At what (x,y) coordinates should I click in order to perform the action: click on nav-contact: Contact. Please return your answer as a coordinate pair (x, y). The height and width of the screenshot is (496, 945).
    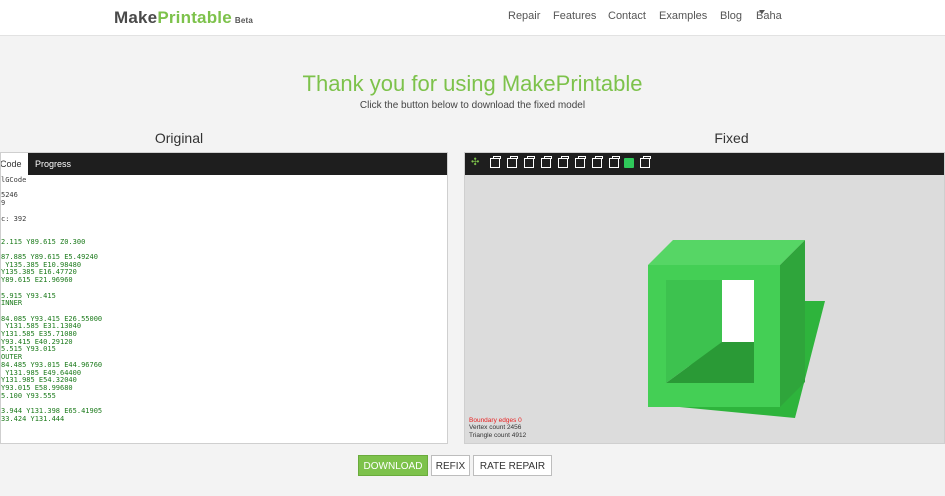
    Looking at the image, I should click on (627, 16).